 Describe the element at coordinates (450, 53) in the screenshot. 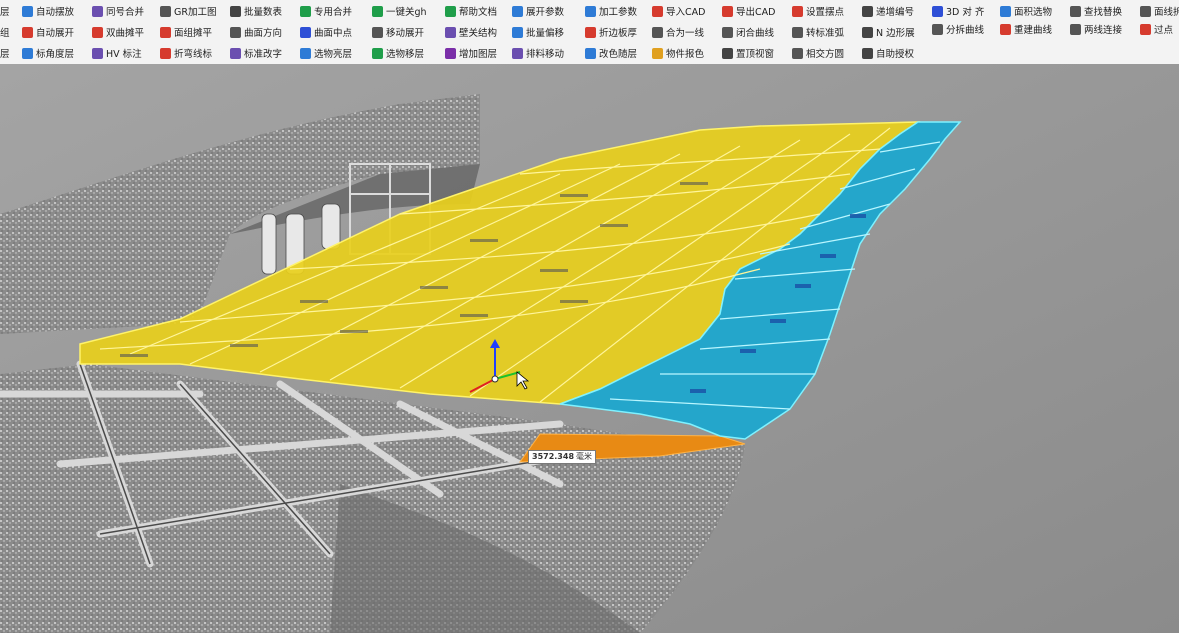

I see `add-layer-icon` at that location.